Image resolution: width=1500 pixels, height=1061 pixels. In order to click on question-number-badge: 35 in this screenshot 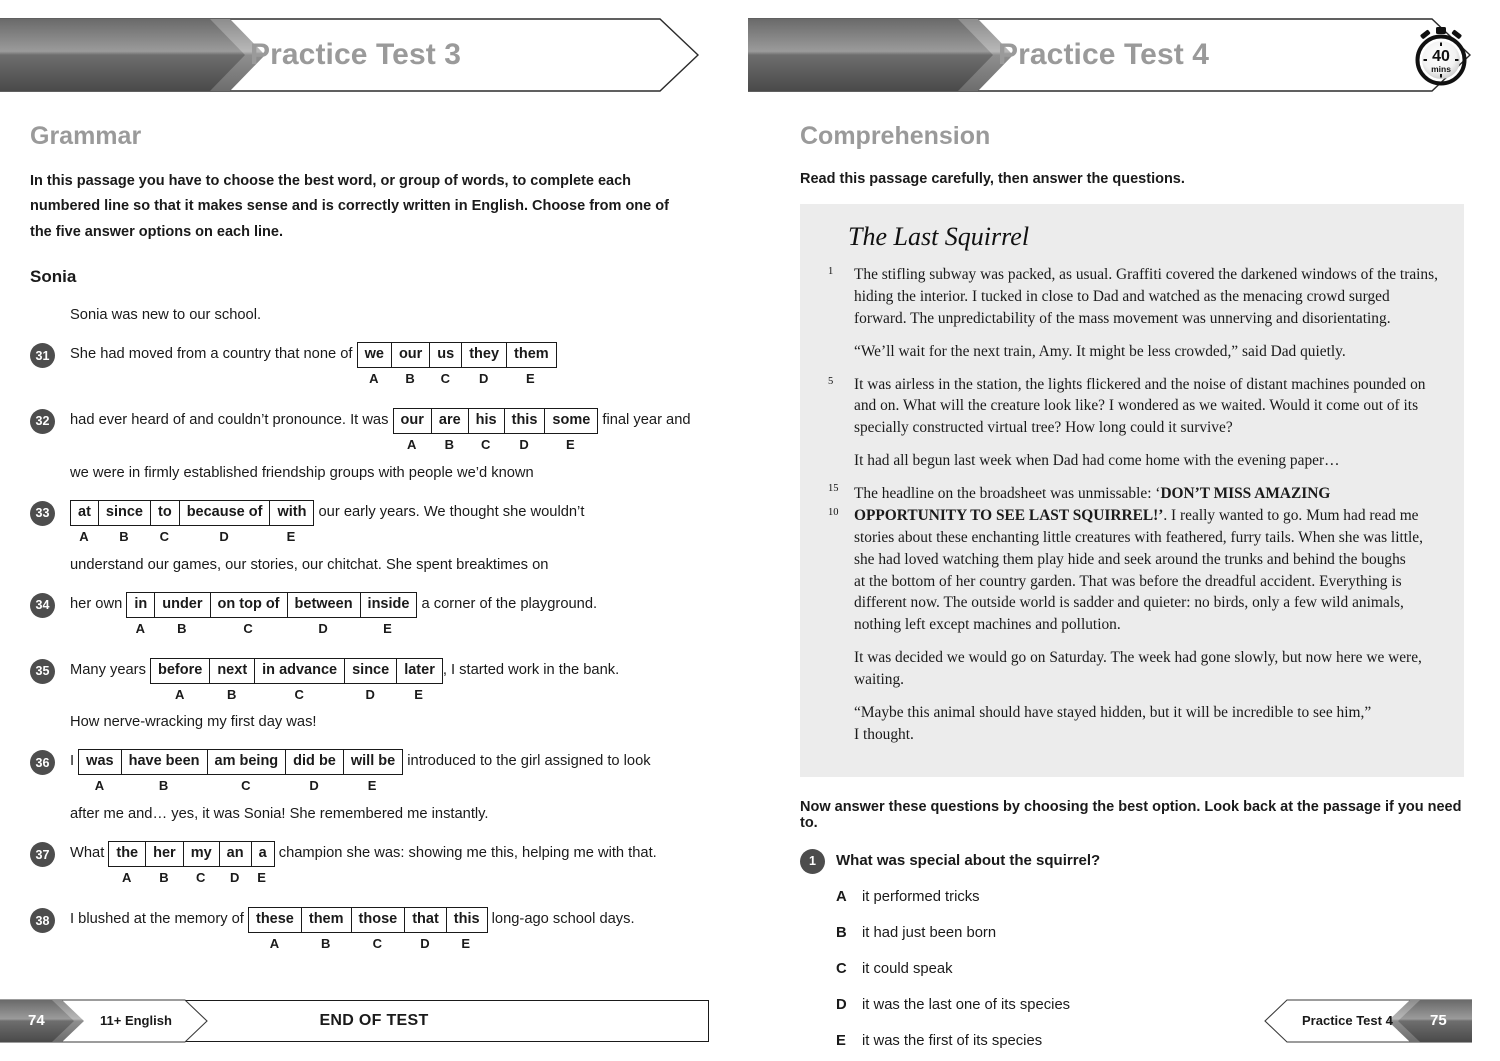, I will do `click(42, 671)`.